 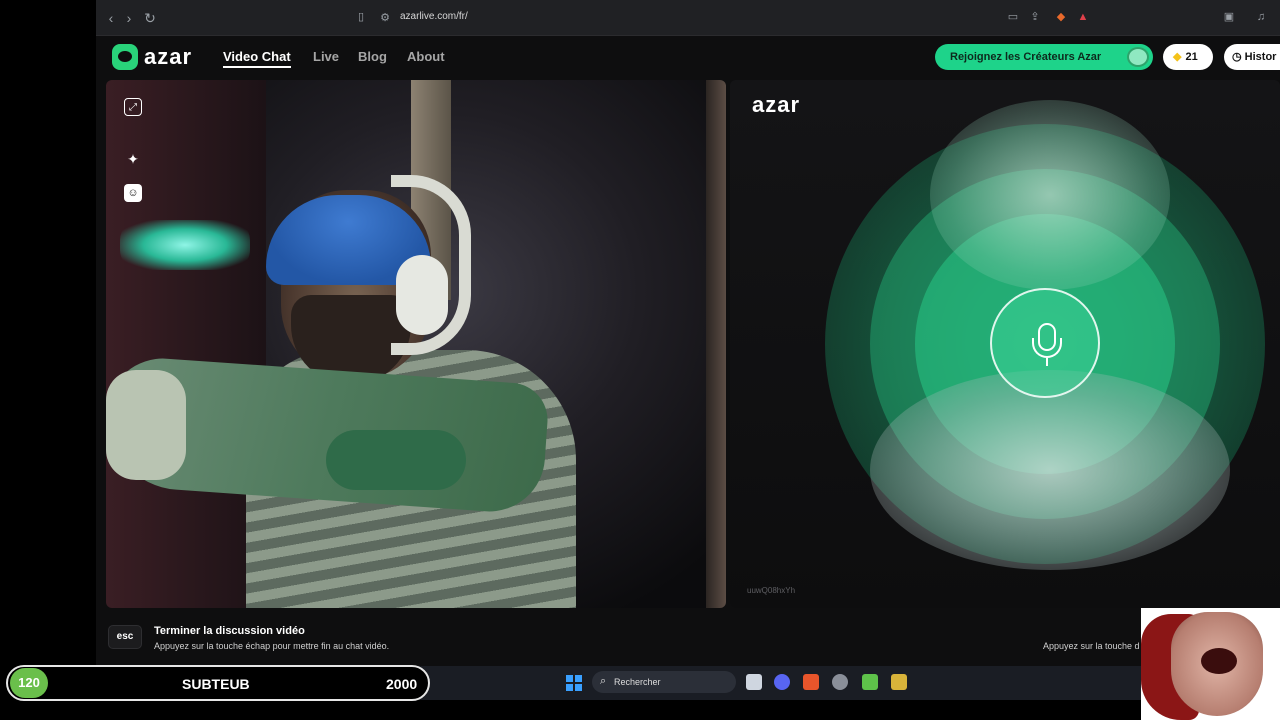 I want to click on esc-key-badge: esc, so click(x=125, y=637).